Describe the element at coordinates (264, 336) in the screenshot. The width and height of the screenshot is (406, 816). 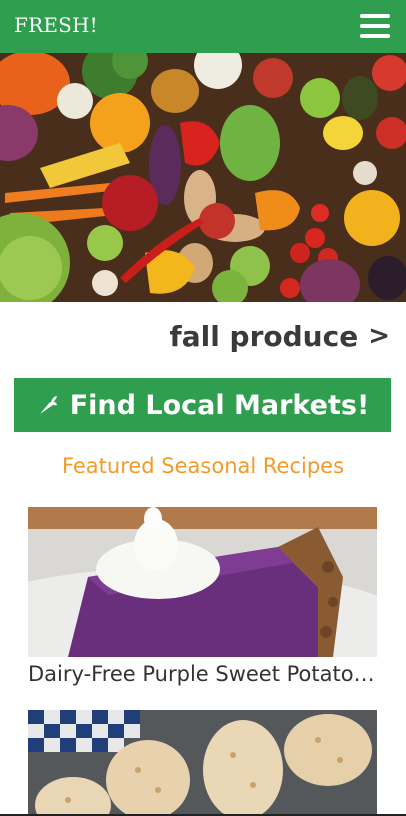
I see `fall-produce-label: fall produce` at that location.